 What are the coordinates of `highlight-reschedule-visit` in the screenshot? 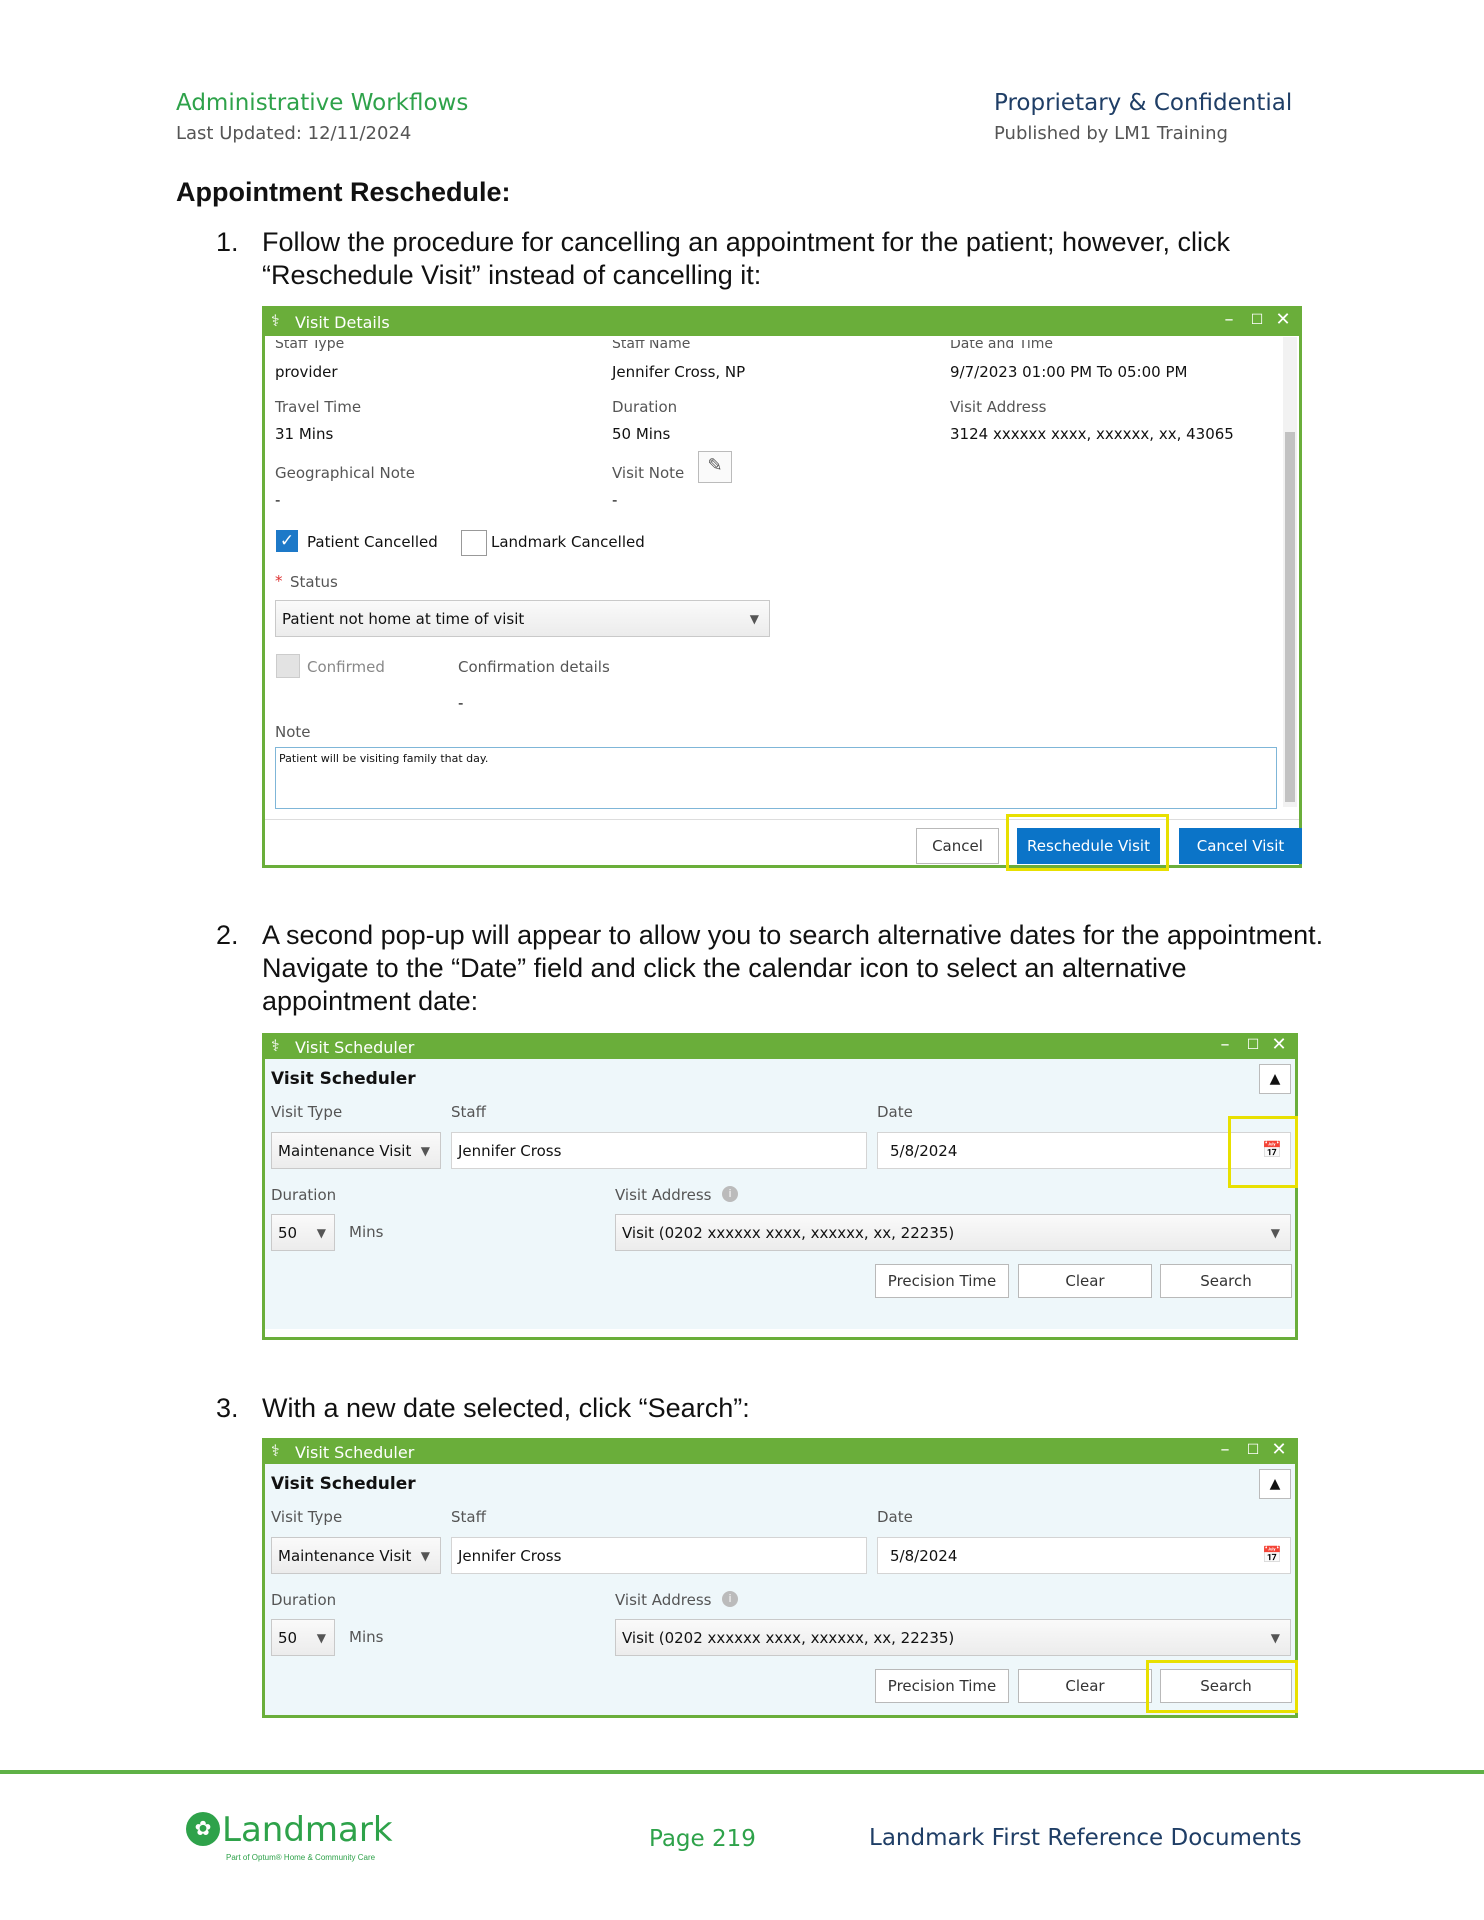 It's located at (1087, 842).